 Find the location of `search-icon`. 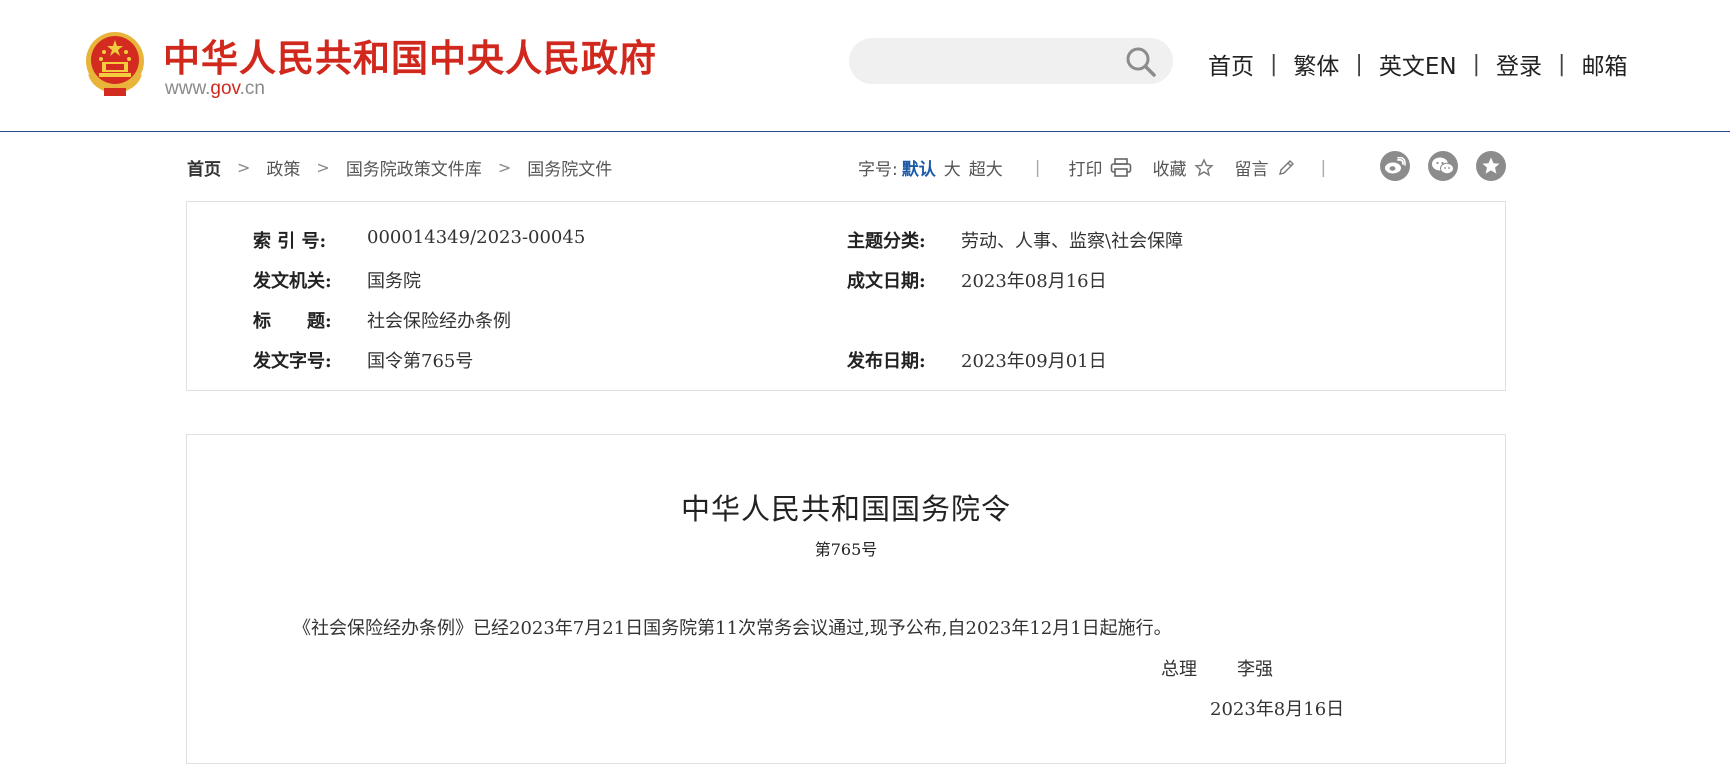

search-icon is located at coordinates (1141, 62).